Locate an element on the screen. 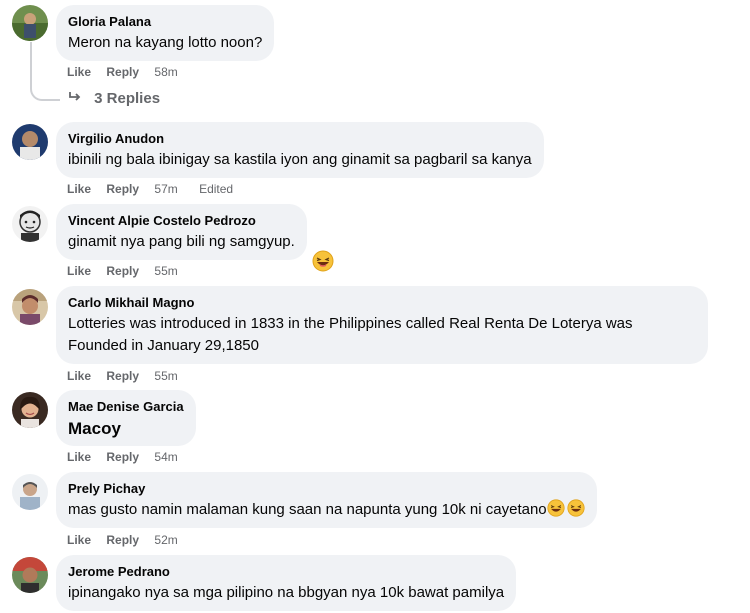 This screenshot has height=613, width=750. comment-timestamp: 58m is located at coordinates (165, 72).